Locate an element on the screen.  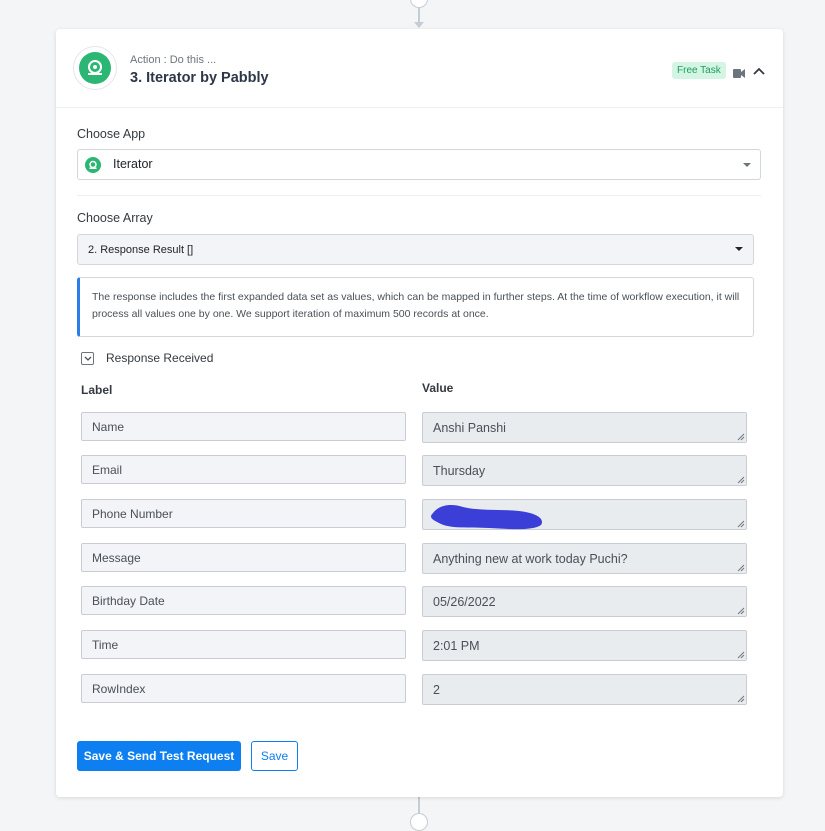
choose-array-label: Choose Array is located at coordinates (115, 218).